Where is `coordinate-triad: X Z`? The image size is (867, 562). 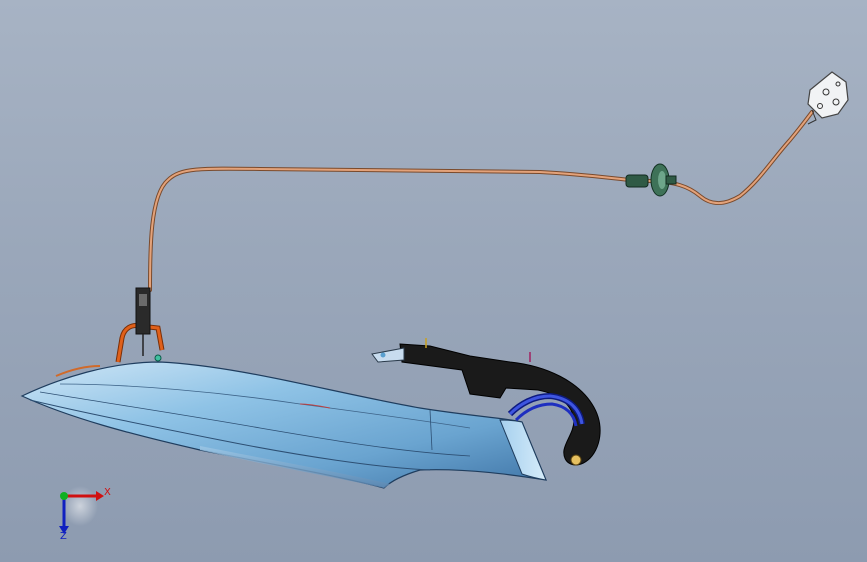
coordinate-triad: X Z is located at coordinates (79, 513).